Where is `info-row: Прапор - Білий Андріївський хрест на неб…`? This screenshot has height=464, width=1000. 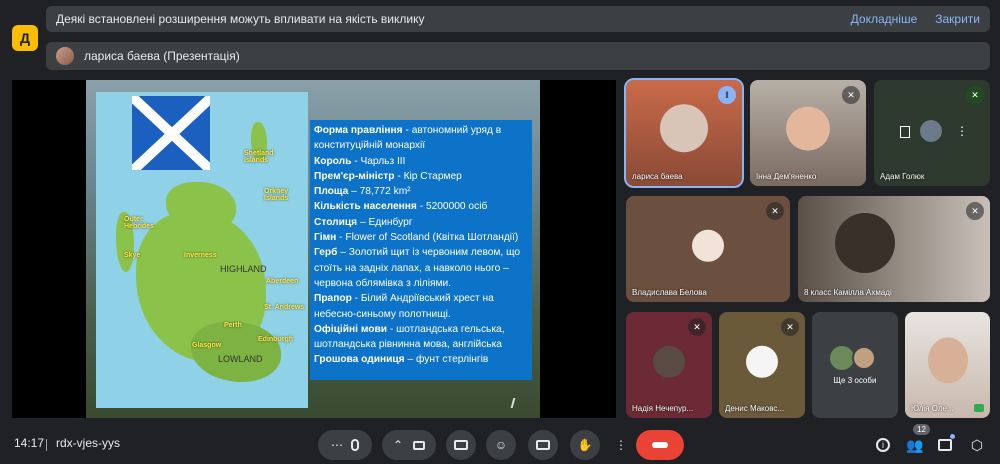
info-row: Прапор - Білий Андріївський хрест на неб… is located at coordinates (404, 306).